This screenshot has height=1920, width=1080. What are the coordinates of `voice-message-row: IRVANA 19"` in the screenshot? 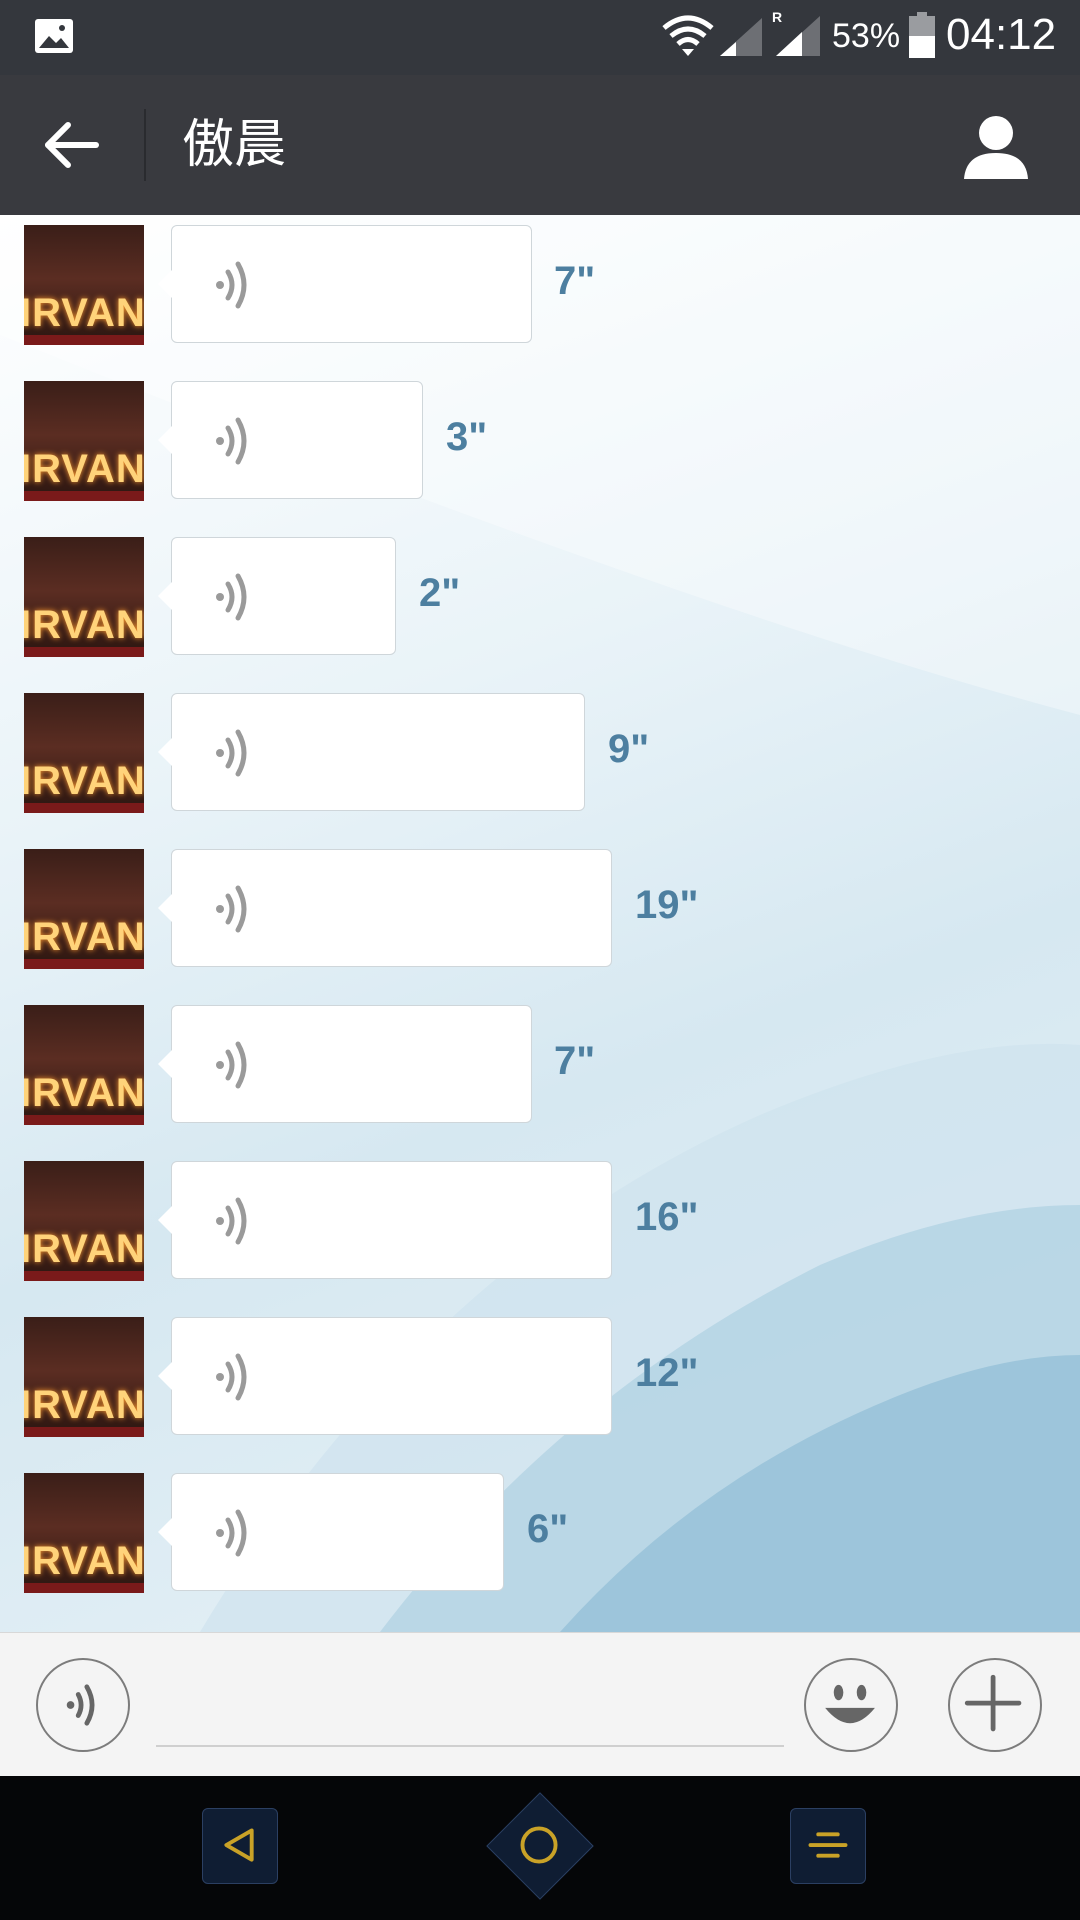 It's located at (540, 909).